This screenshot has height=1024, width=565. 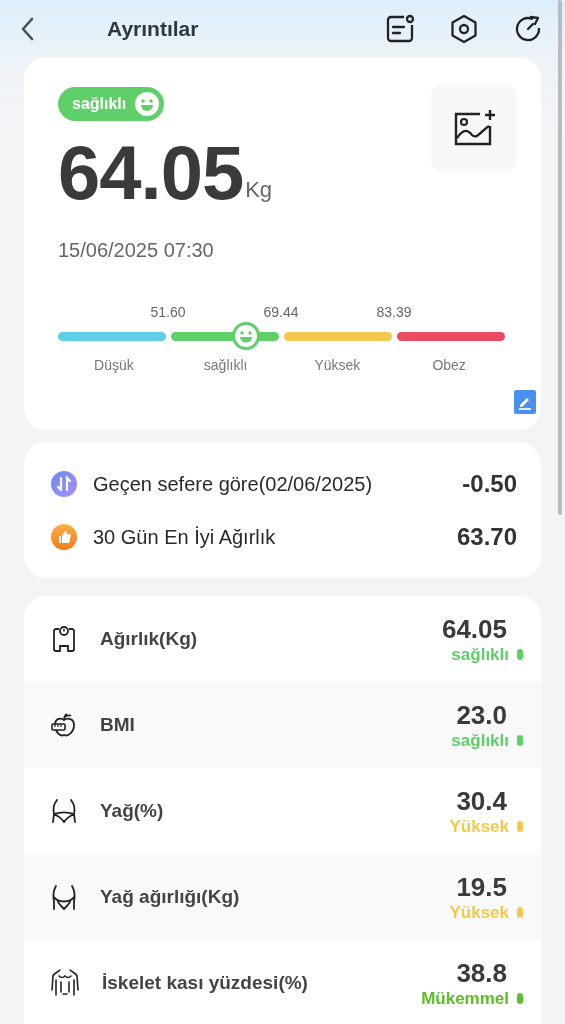 I want to click on metric-label: Ağırlık(Kg), so click(x=149, y=639).